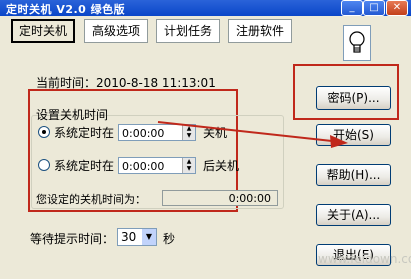 Image resolution: width=411 pixels, height=279 pixels. I want to click on arrow-annotation-icon, so click(252, 134).